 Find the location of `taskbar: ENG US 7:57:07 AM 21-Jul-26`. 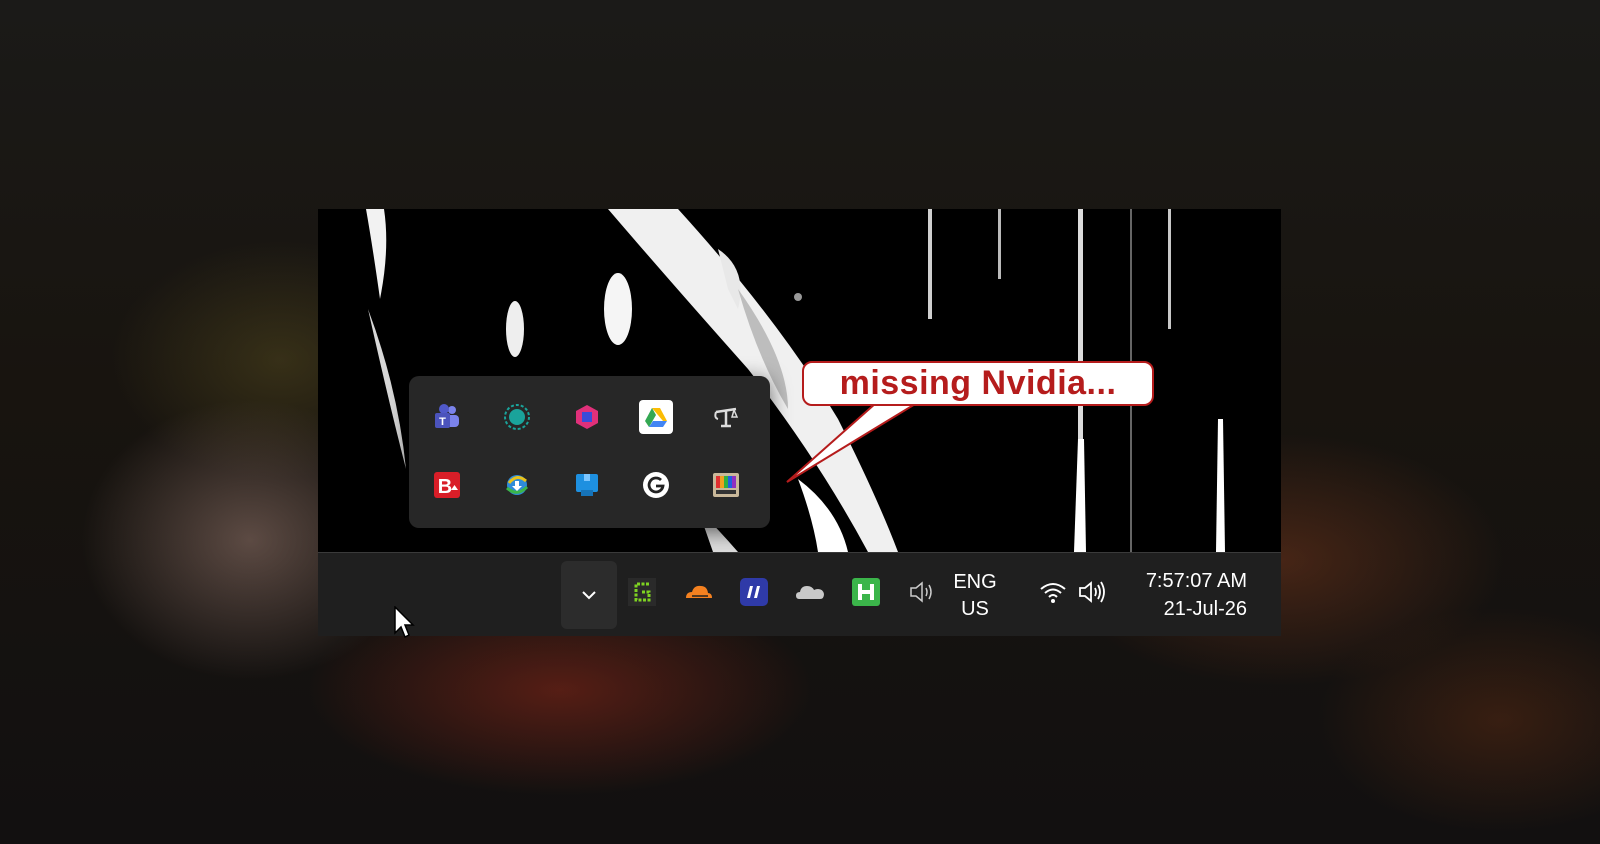

taskbar: ENG US 7:57:07 AM 21-Jul-26 is located at coordinates (799, 594).